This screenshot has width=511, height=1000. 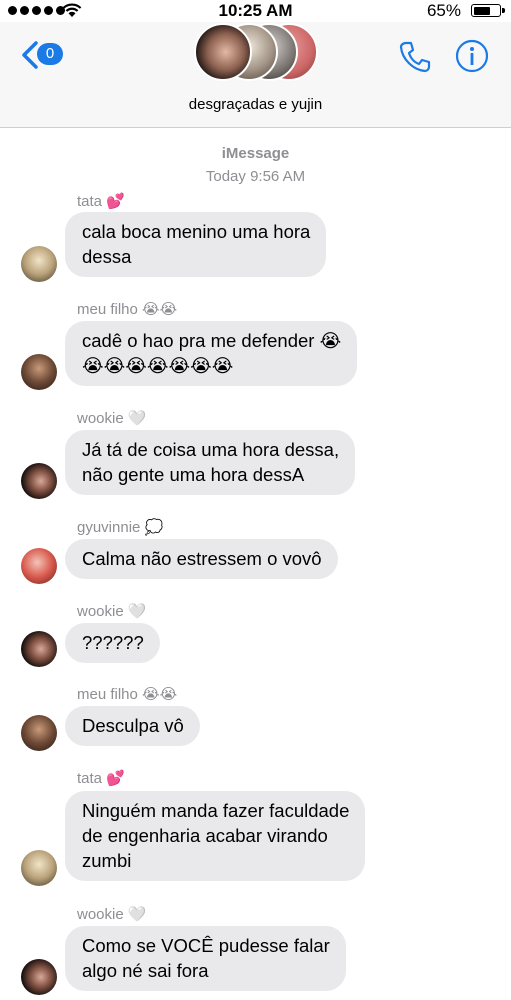 I want to click on message-timestamp: Today 9:56 AM, so click(x=255, y=176).